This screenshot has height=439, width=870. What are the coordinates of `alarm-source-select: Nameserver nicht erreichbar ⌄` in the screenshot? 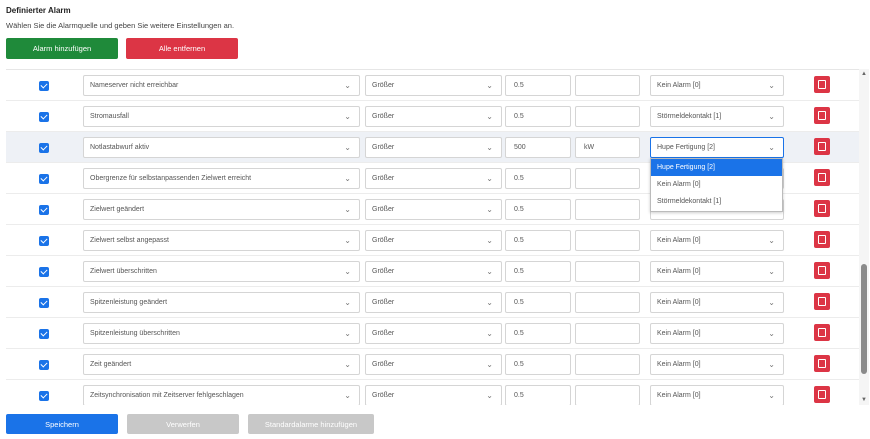 It's located at (221, 85).